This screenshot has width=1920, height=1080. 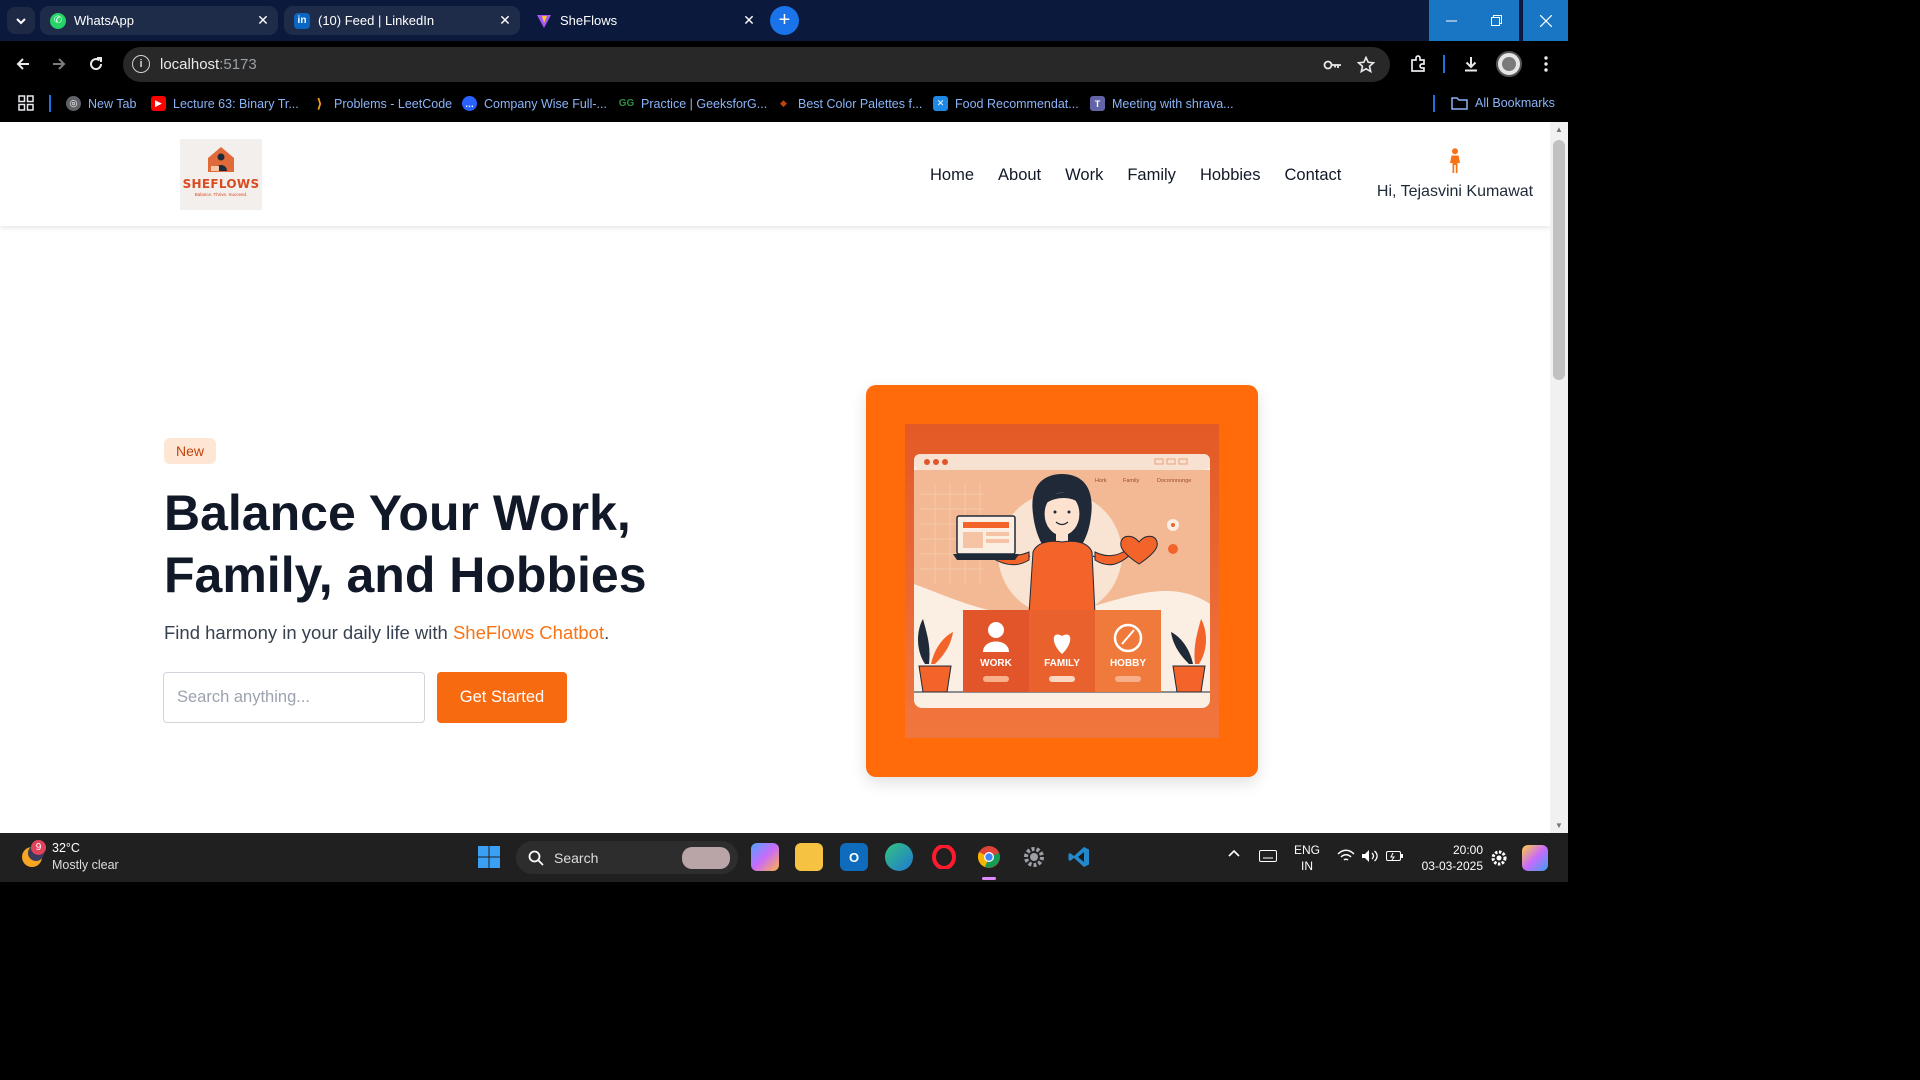 What do you see at coordinates (1019, 175) in the screenshot?
I see `nav-about: About` at bounding box center [1019, 175].